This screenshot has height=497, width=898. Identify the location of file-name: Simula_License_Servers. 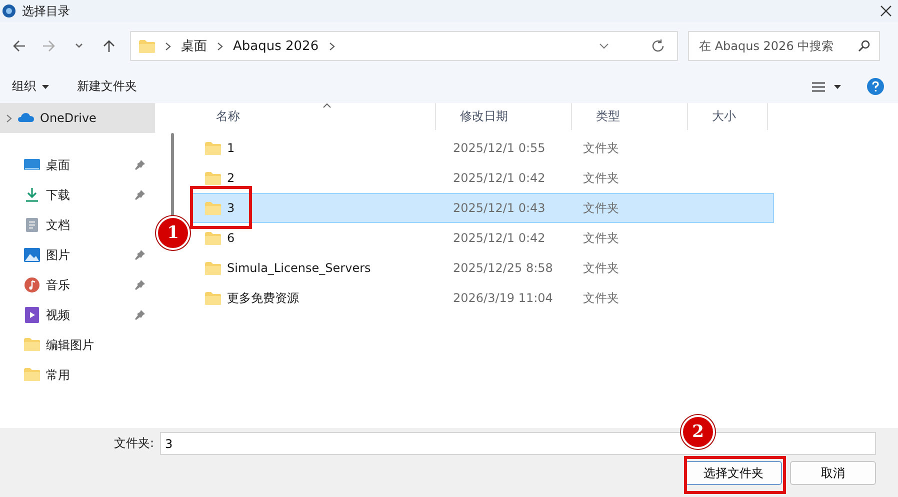
(299, 268).